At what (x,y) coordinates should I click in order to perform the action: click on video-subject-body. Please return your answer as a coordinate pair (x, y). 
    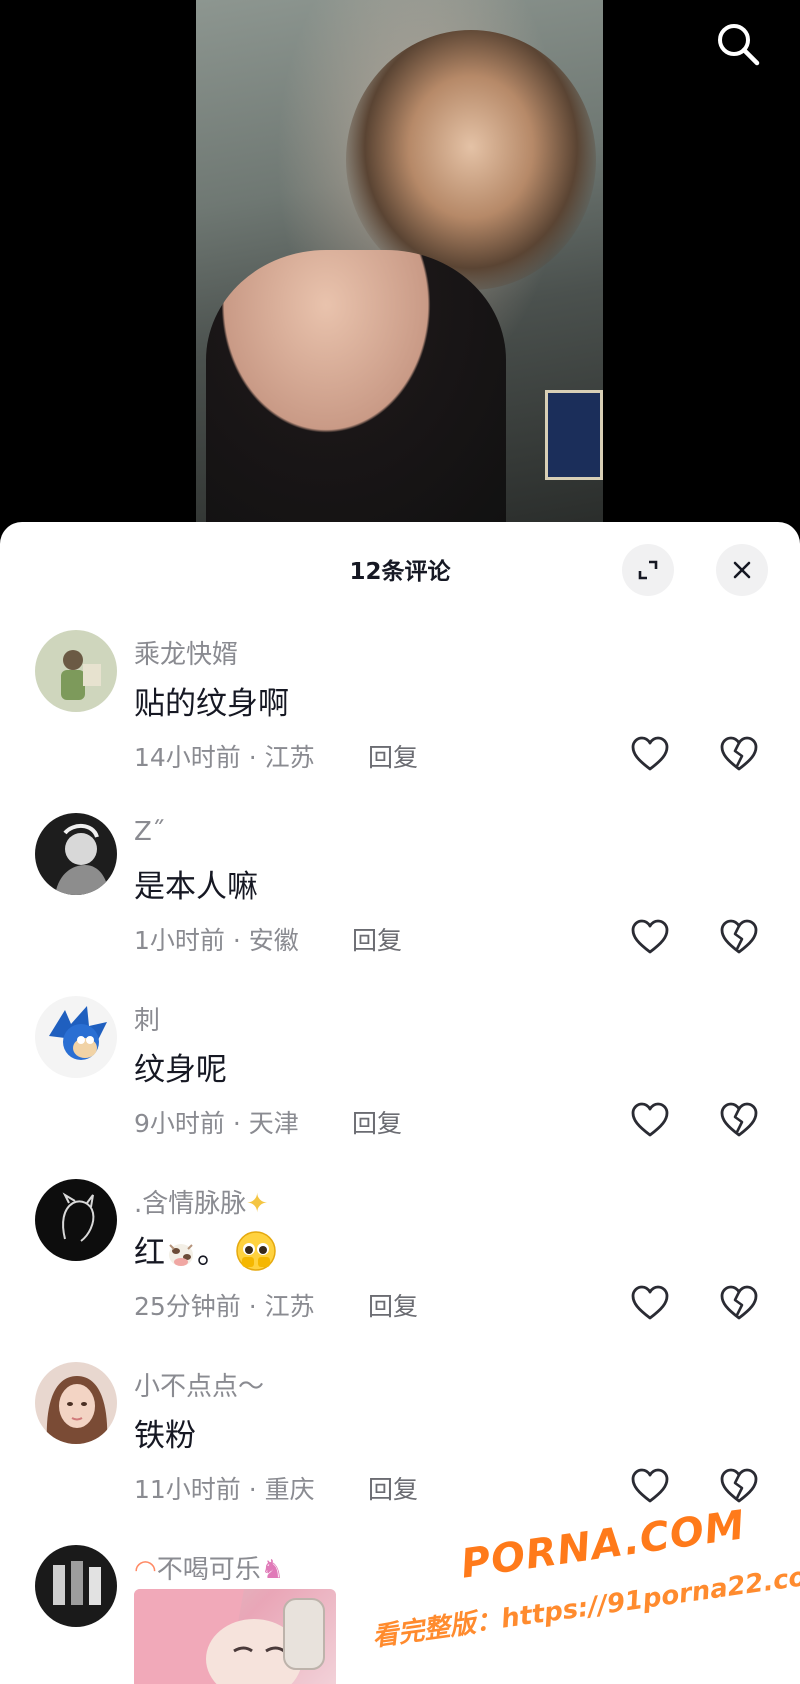
    Looking at the image, I should click on (356, 387).